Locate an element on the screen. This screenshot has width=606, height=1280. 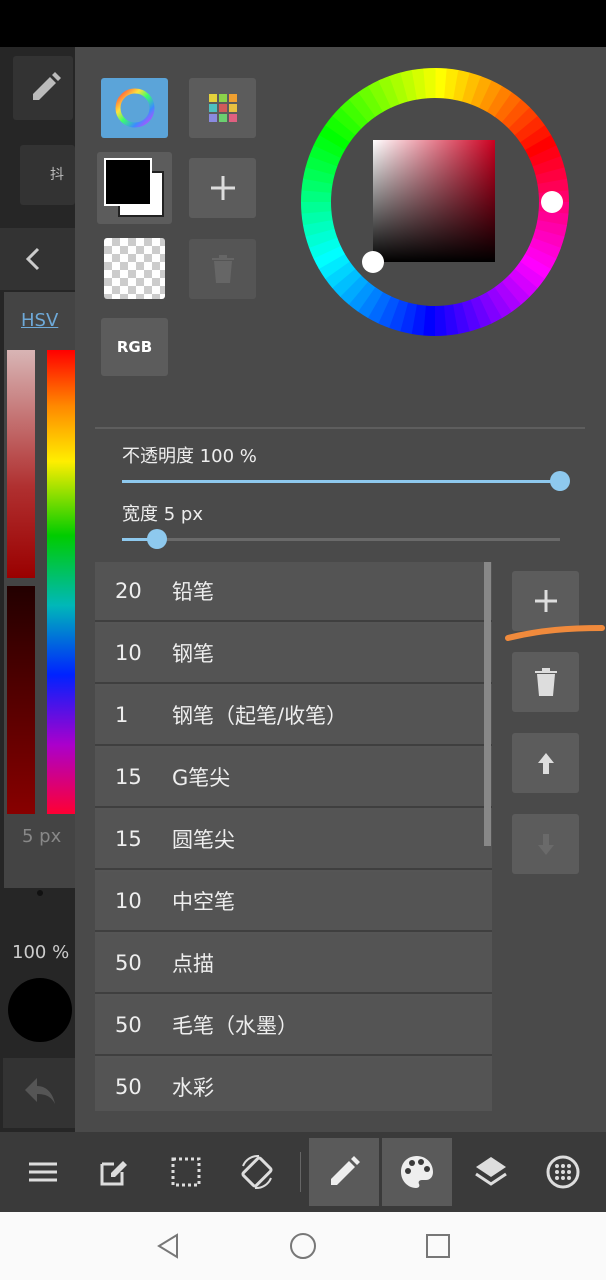
color-mode-link: HSV is located at coordinates (39, 320).